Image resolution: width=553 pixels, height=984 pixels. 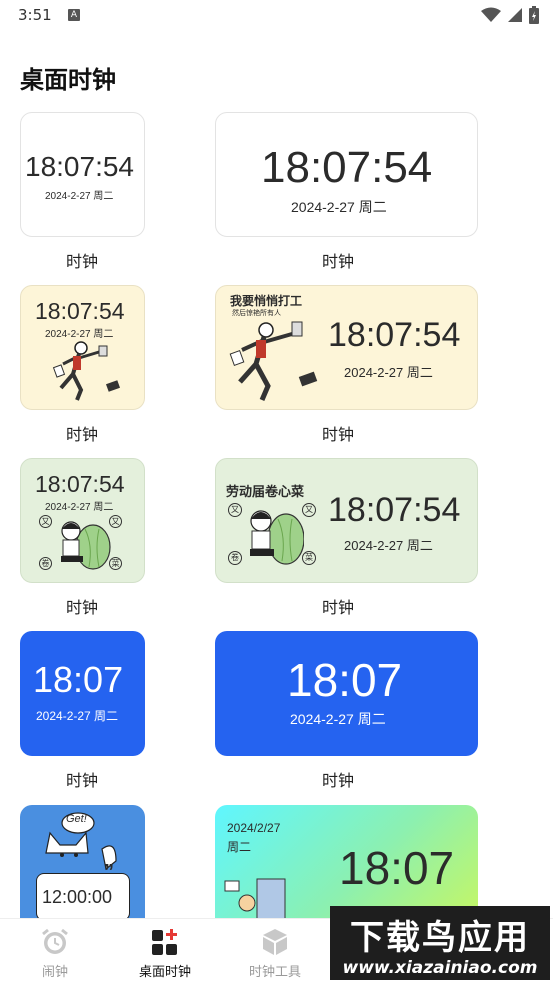 I want to click on widget-weekday: 周二, so click(x=239, y=847).